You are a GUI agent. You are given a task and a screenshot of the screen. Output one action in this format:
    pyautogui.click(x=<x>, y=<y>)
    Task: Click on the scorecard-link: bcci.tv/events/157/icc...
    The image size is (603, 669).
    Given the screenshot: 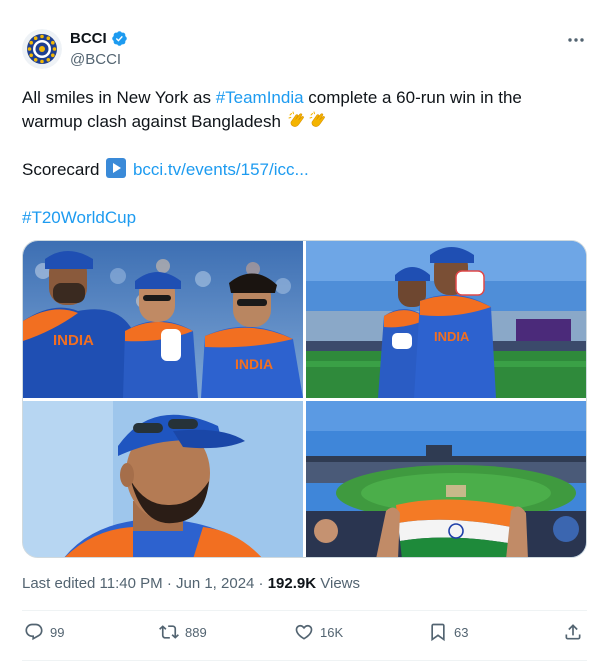 What is the action you would take?
    pyautogui.click(x=221, y=169)
    